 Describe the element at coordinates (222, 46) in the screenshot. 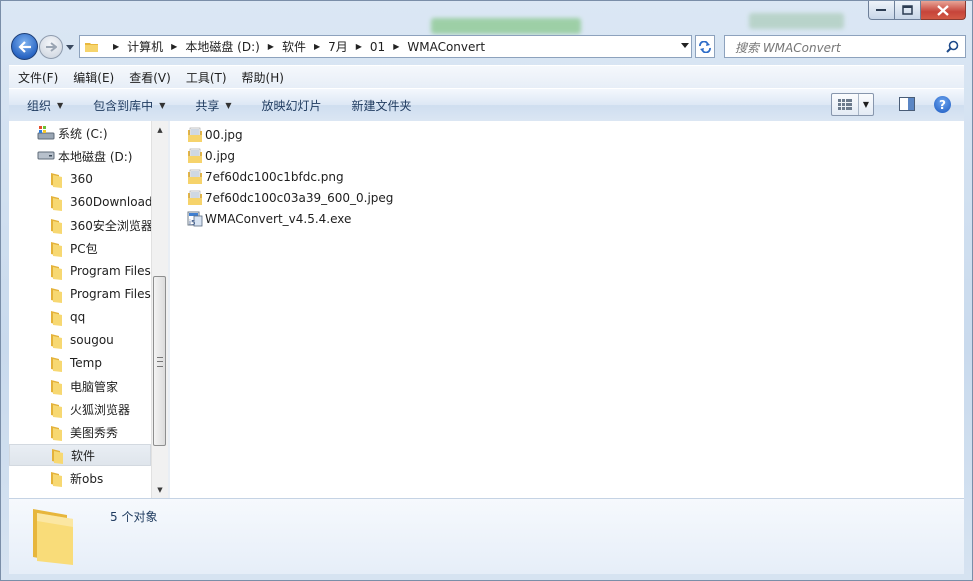

I see `breadcrumb-drive-d: 本地磁盘 (D:)` at that location.